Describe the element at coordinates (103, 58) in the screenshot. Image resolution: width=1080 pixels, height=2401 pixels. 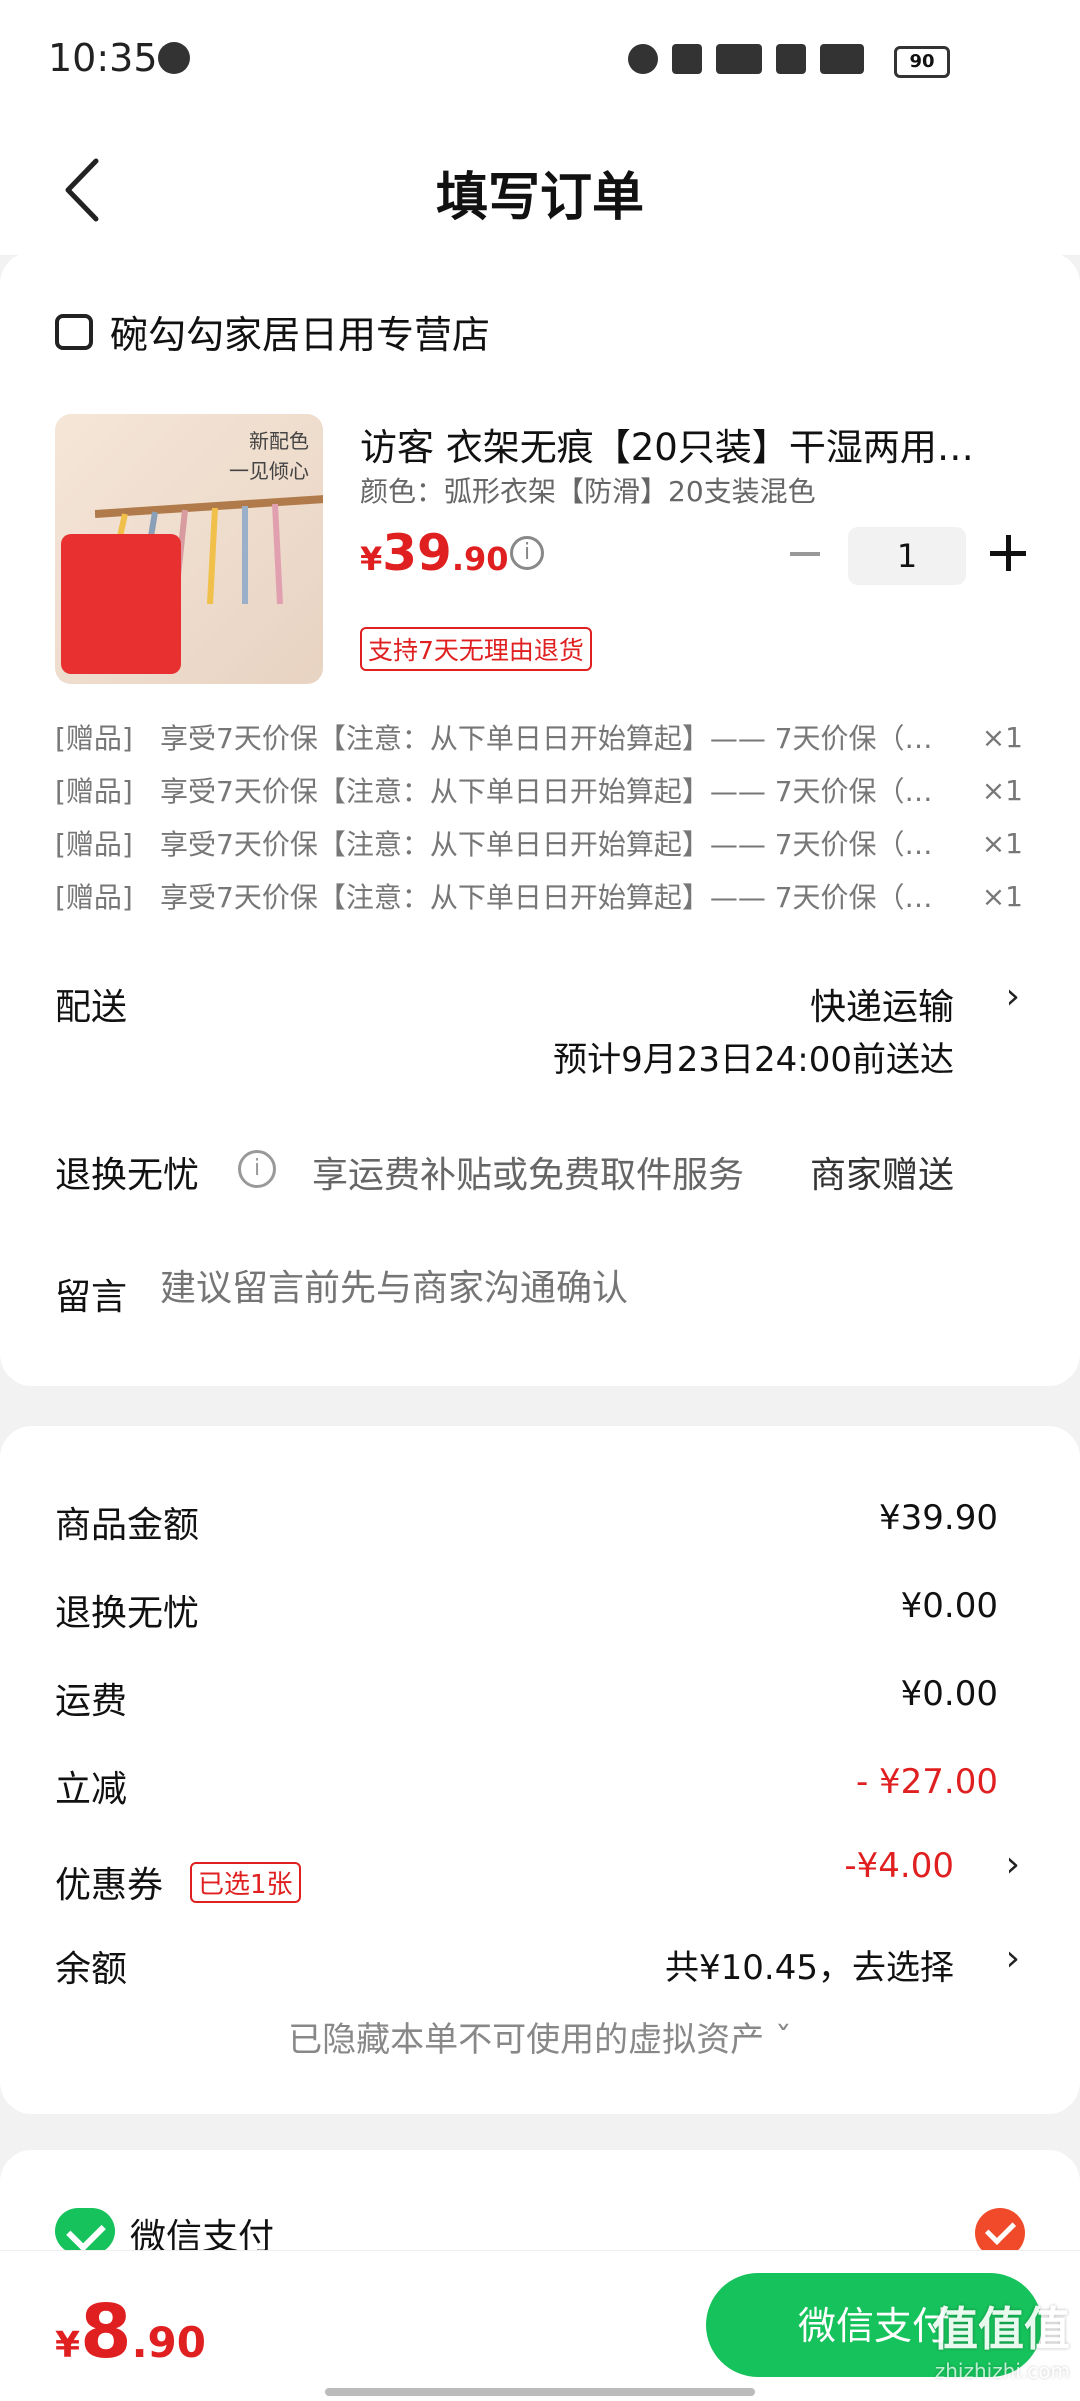
I see `status-time: 10:35` at that location.